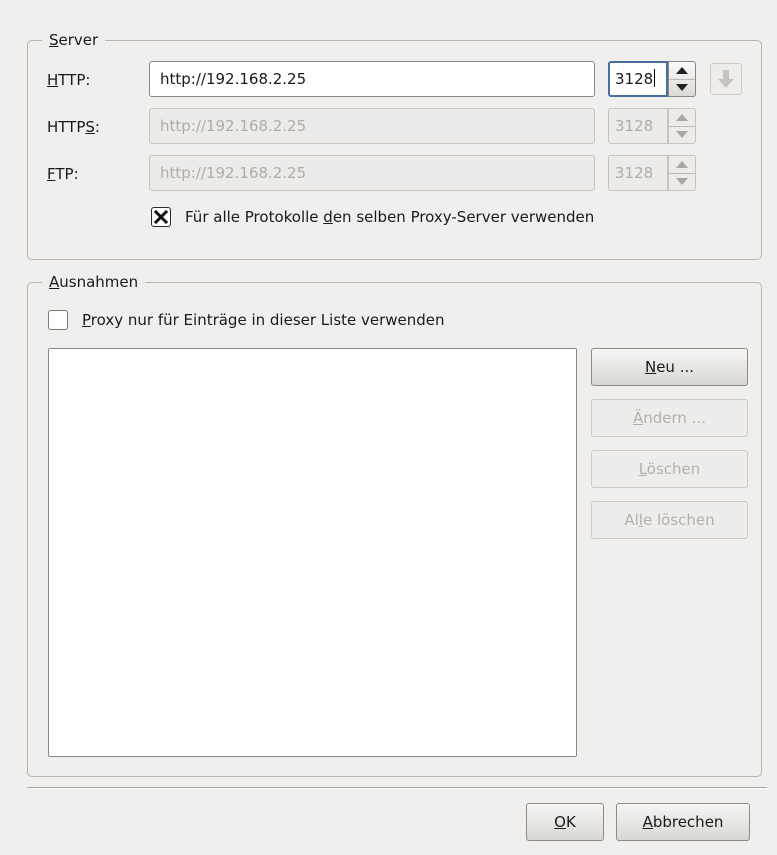  What do you see at coordinates (372, 79) in the screenshot?
I see `http-url-input: http://192.168.2.25` at bounding box center [372, 79].